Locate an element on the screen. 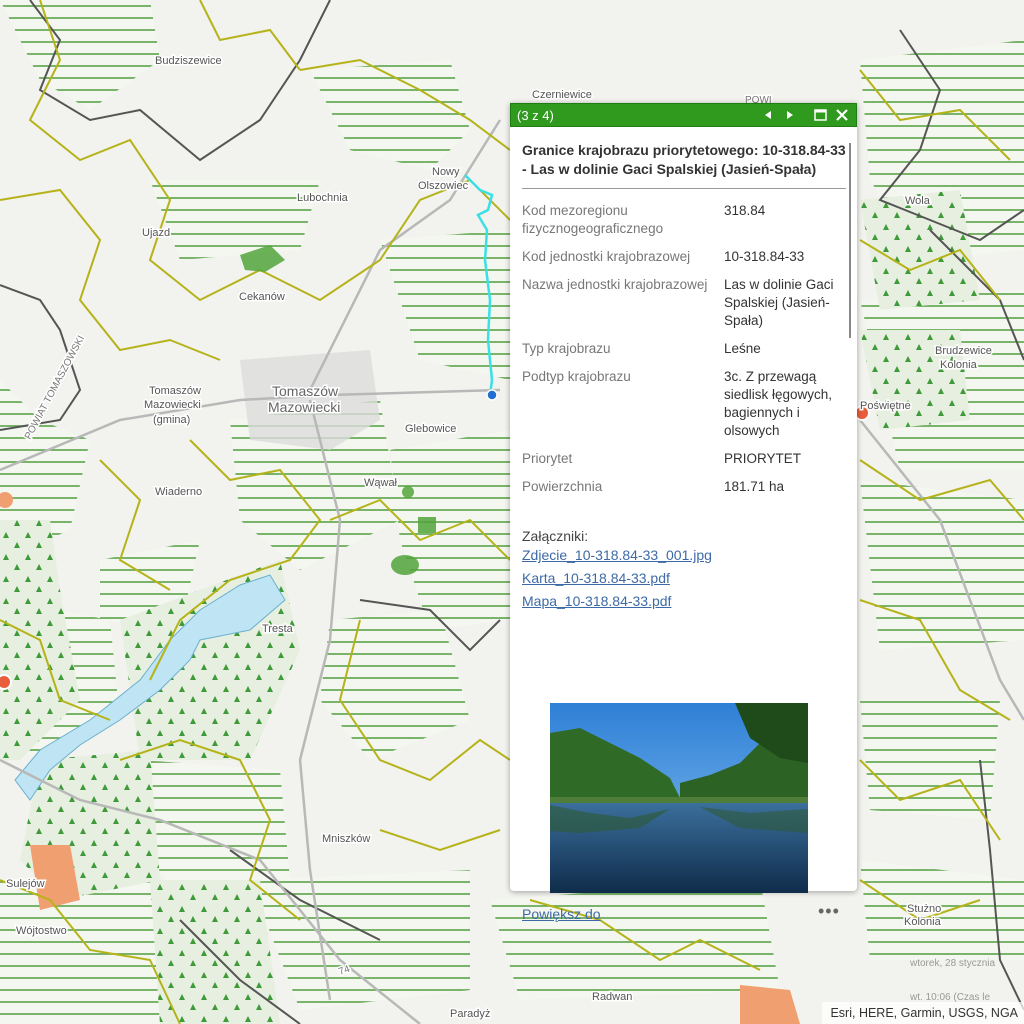 The image size is (1024, 1024). place-label: Cekanów is located at coordinates (262, 297).